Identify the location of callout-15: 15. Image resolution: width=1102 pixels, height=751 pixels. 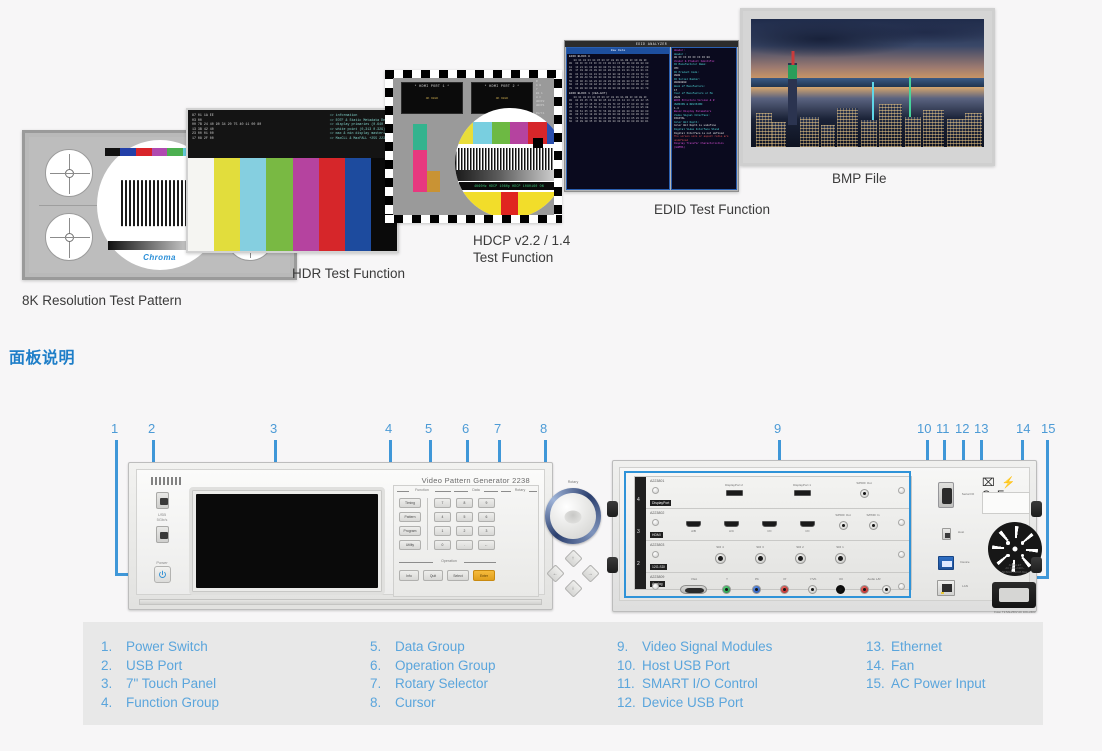
(1048, 428).